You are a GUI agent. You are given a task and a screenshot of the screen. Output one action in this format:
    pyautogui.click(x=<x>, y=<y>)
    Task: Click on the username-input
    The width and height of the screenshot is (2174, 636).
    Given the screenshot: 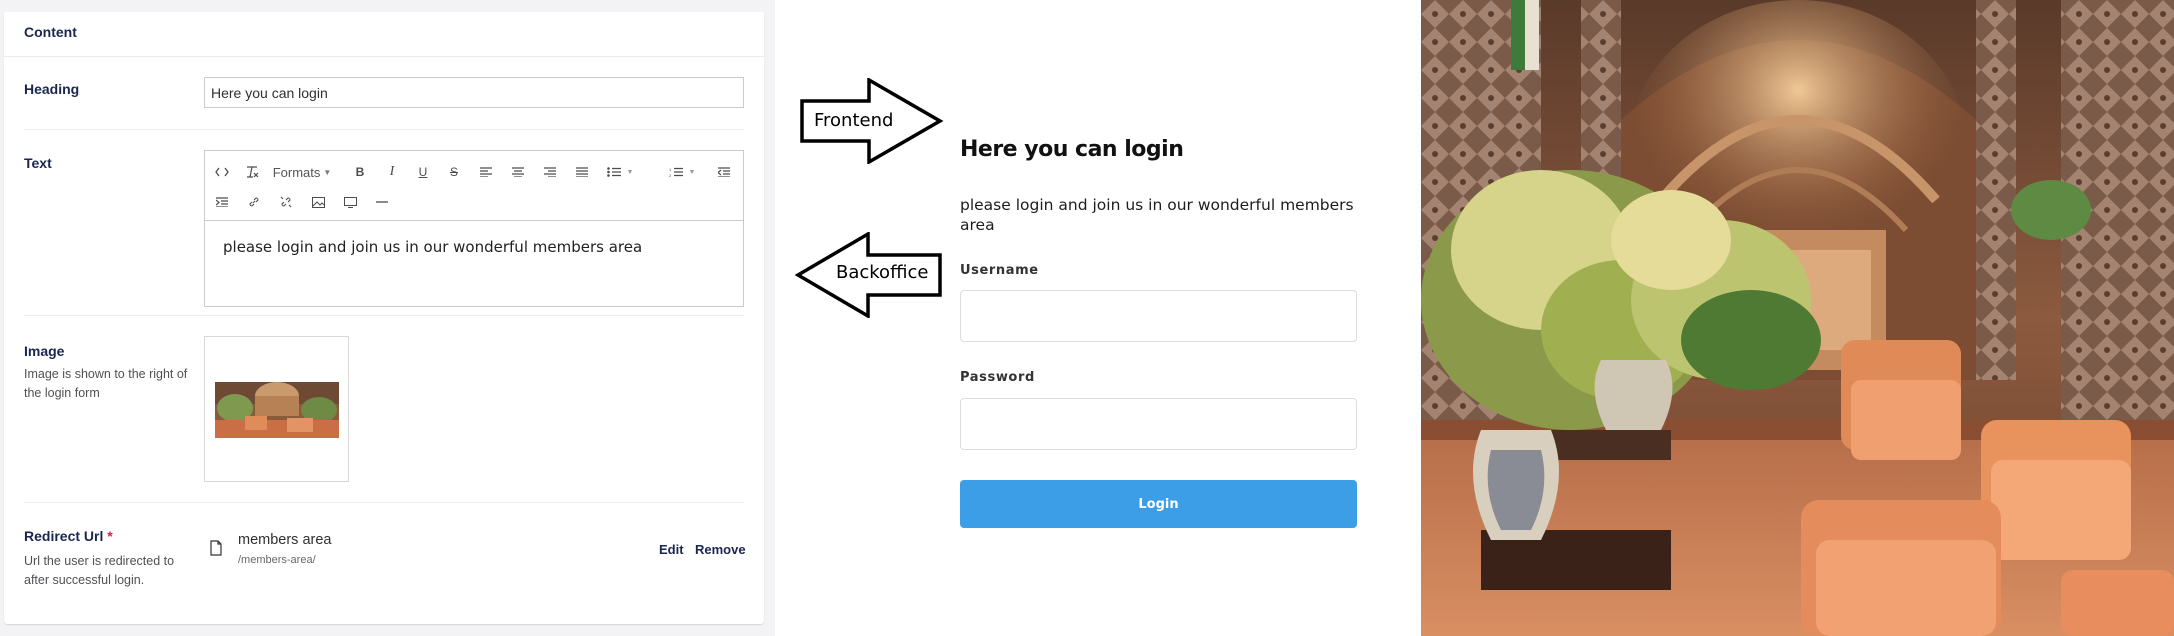 What is the action you would take?
    pyautogui.click(x=1158, y=316)
    